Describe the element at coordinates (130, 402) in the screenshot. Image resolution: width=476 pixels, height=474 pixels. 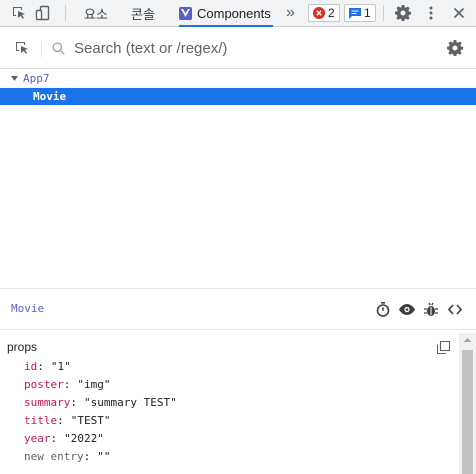
I see `prop-value: "summary TEST"` at that location.